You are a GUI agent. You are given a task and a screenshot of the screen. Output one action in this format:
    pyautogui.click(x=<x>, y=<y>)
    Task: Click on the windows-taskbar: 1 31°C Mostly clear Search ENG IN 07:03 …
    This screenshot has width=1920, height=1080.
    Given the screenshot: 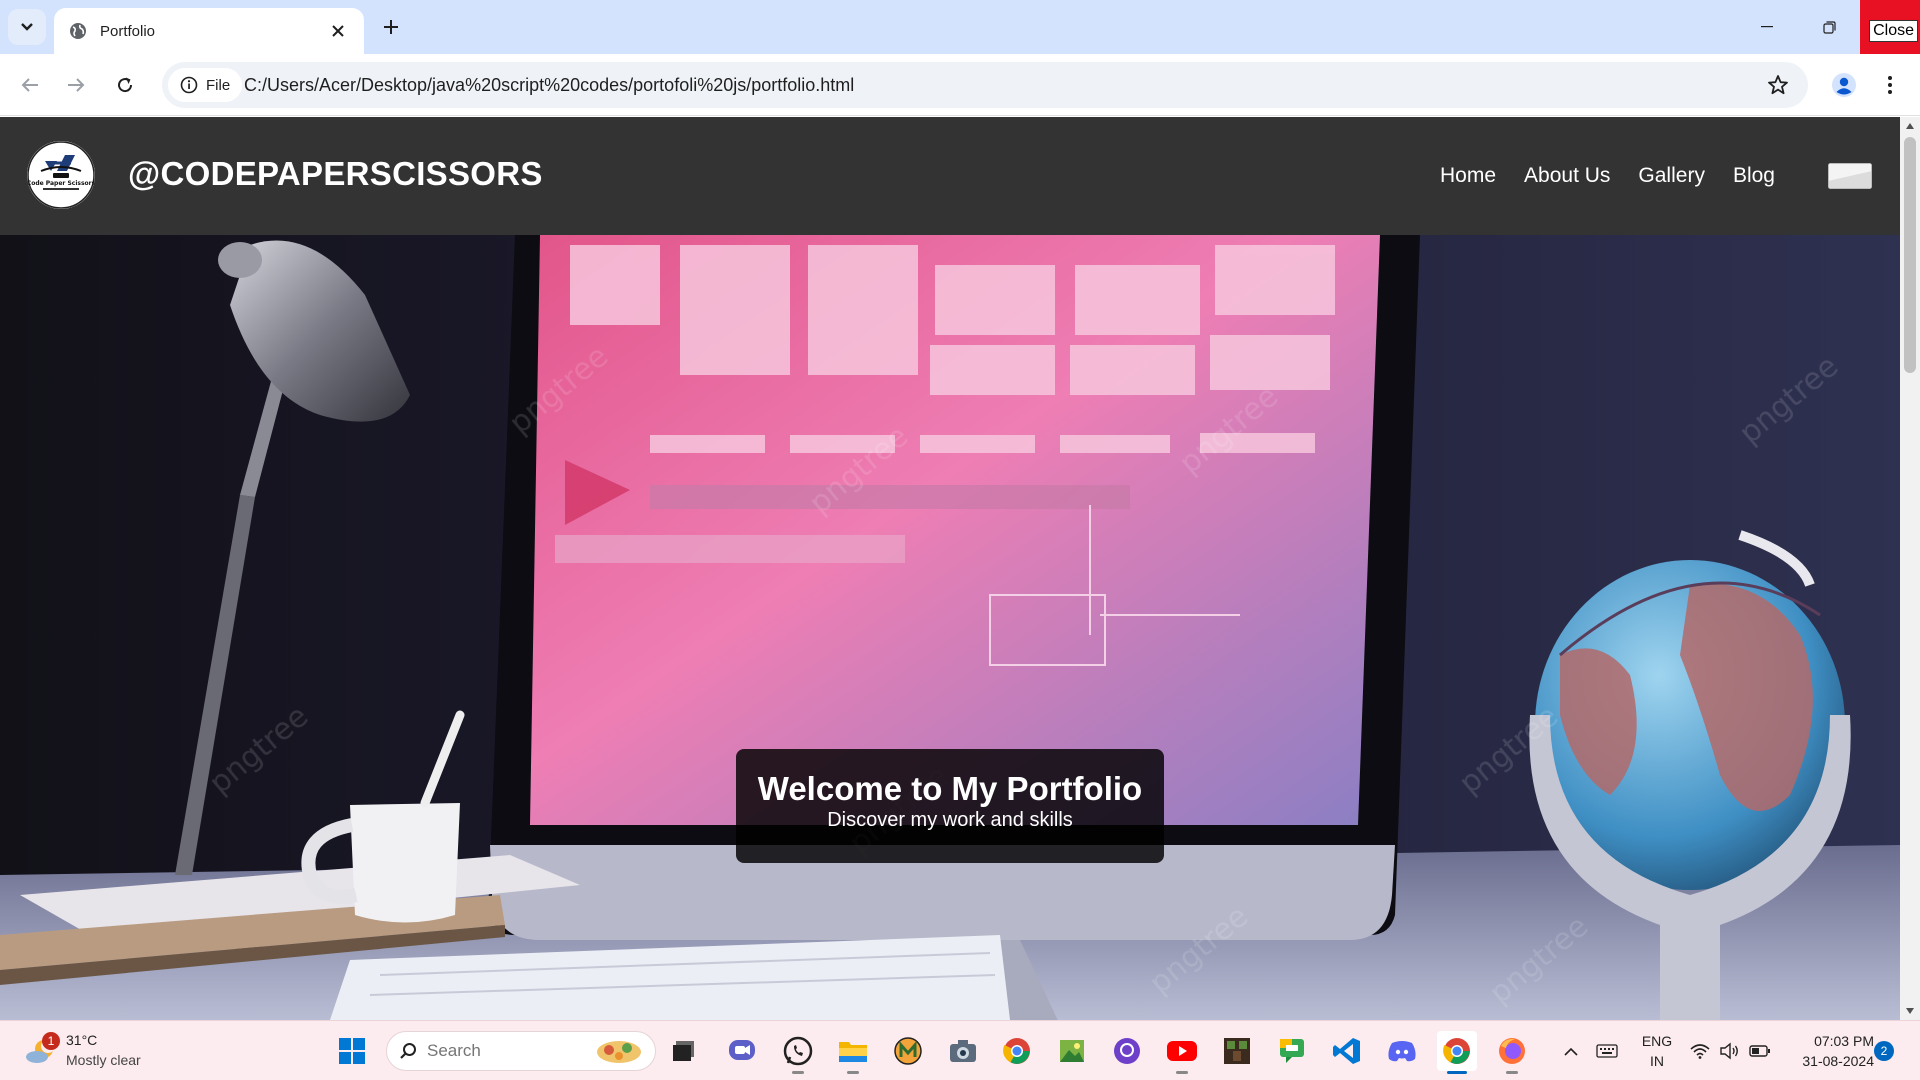 What is the action you would take?
    pyautogui.click(x=960, y=1050)
    